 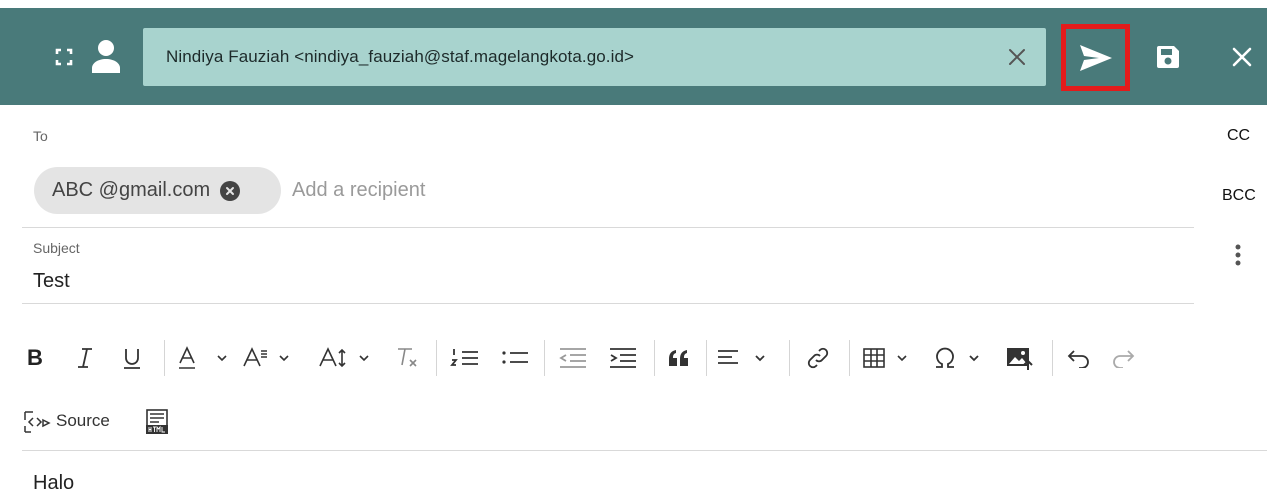 I want to click on more-vertical-icon, so click(x=1238, y=255).